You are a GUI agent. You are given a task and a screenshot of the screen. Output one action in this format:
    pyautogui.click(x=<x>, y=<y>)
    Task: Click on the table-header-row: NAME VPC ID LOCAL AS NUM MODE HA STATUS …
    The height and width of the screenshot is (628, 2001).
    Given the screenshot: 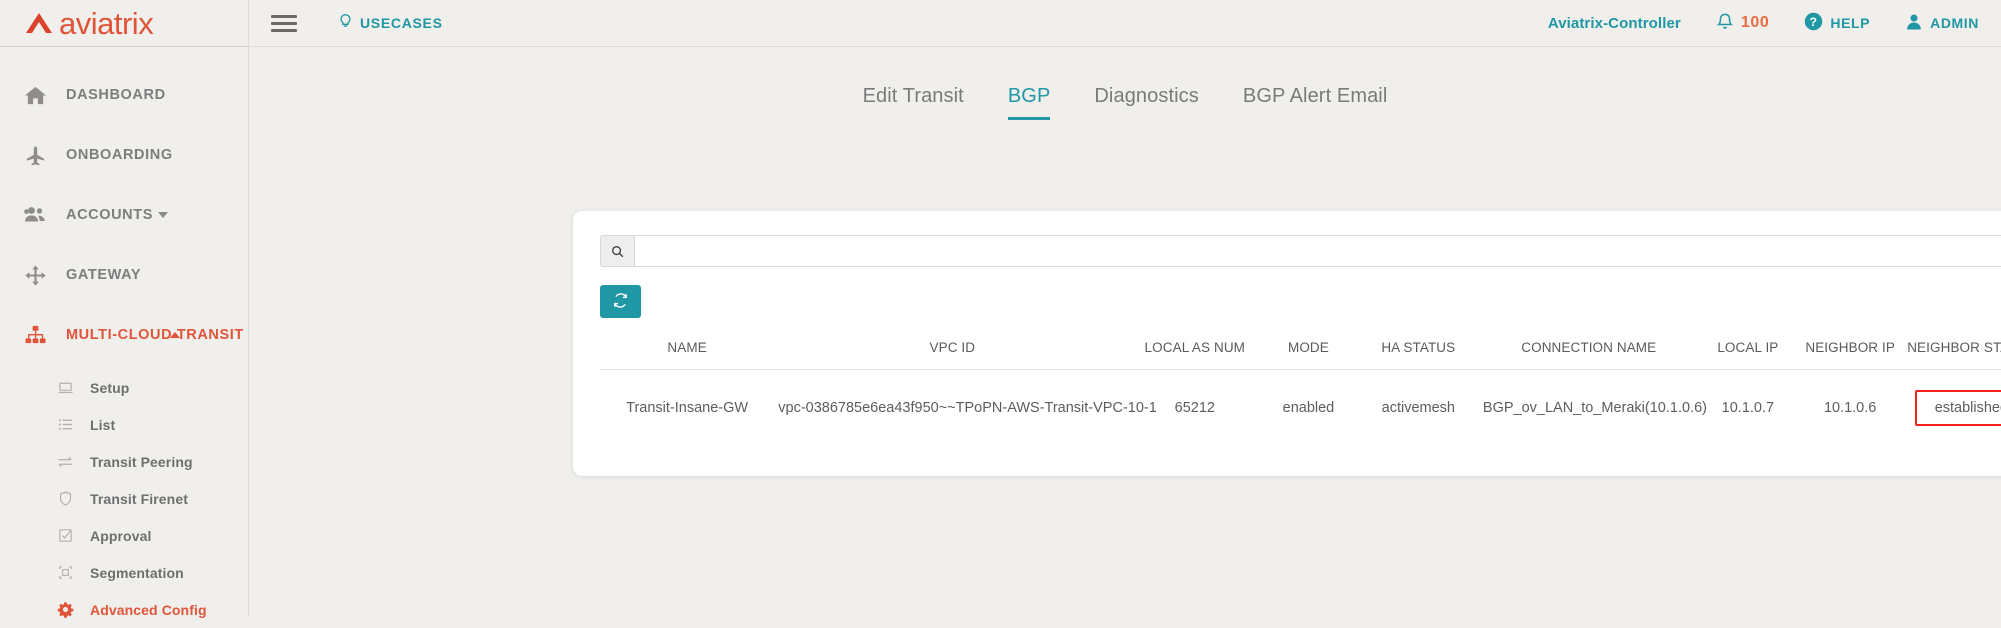 What is the action you would take?
    pyautogui.click(x=1300, y=355)
    